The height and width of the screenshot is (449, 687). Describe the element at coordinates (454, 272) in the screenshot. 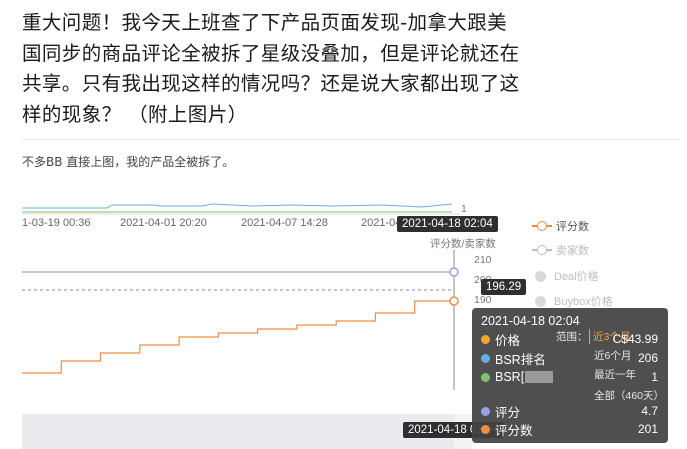

I see `hover-point-rating` at that location.